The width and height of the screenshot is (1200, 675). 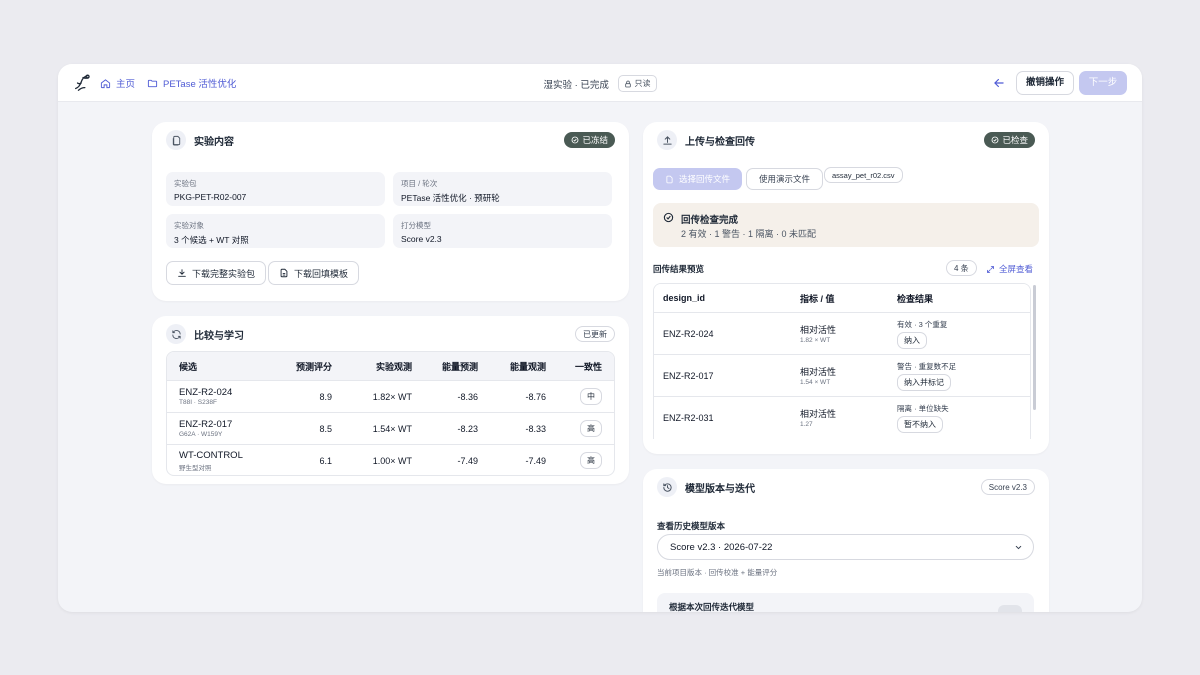 I want to click on info-package-value: PKG-PET-R02-007, so click(x=210, y=197).